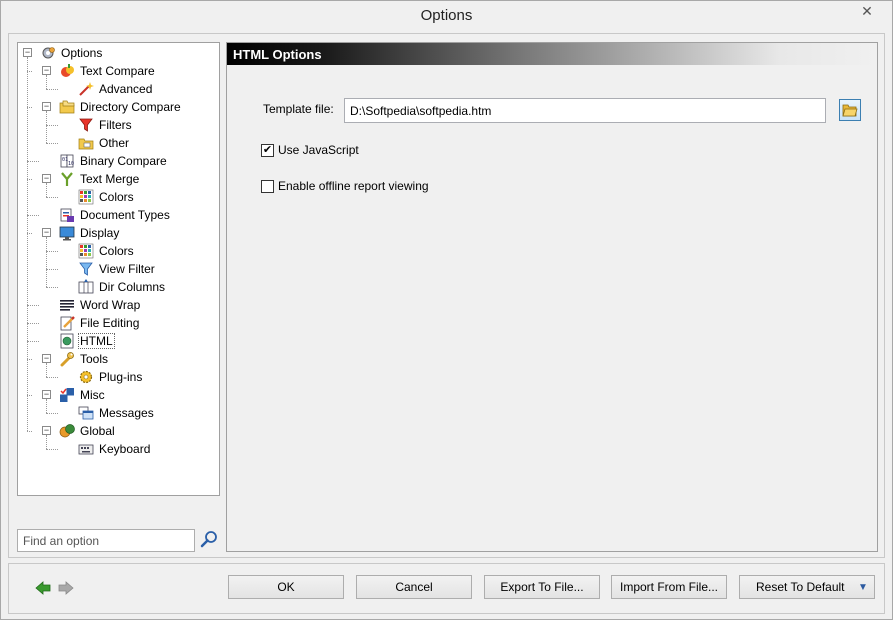 This screenshot has height=620, width=893. What do you see at coordinates (800, 587) in the screenshot?
I see `reset-default-label: Reset To Default` at bounding box center [800, 587].